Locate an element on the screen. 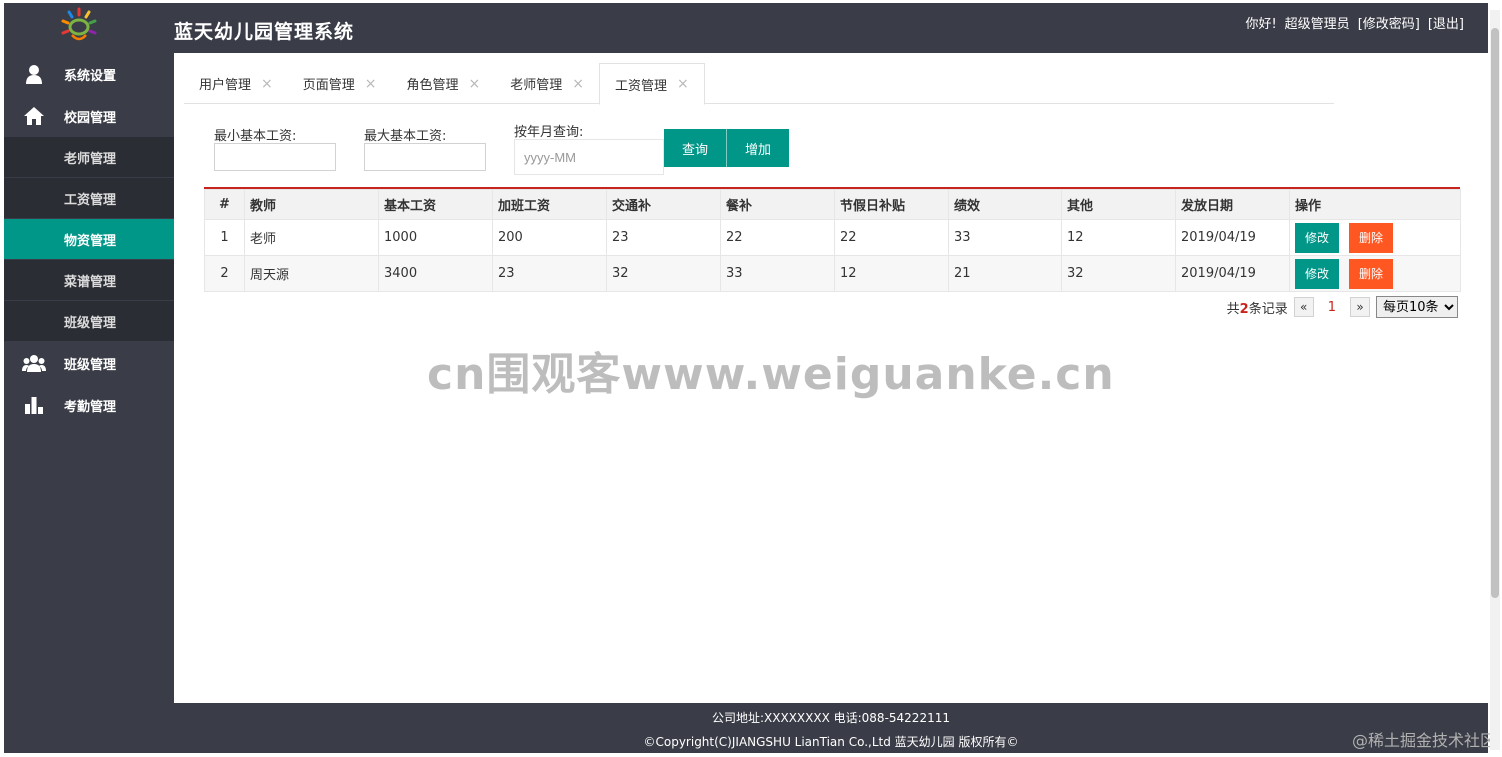 Image resolution: width=1502 pixels, height=757 pixels. corner-watermark: @稀土掘金技术社区 is located at coordinates (1423, 740).